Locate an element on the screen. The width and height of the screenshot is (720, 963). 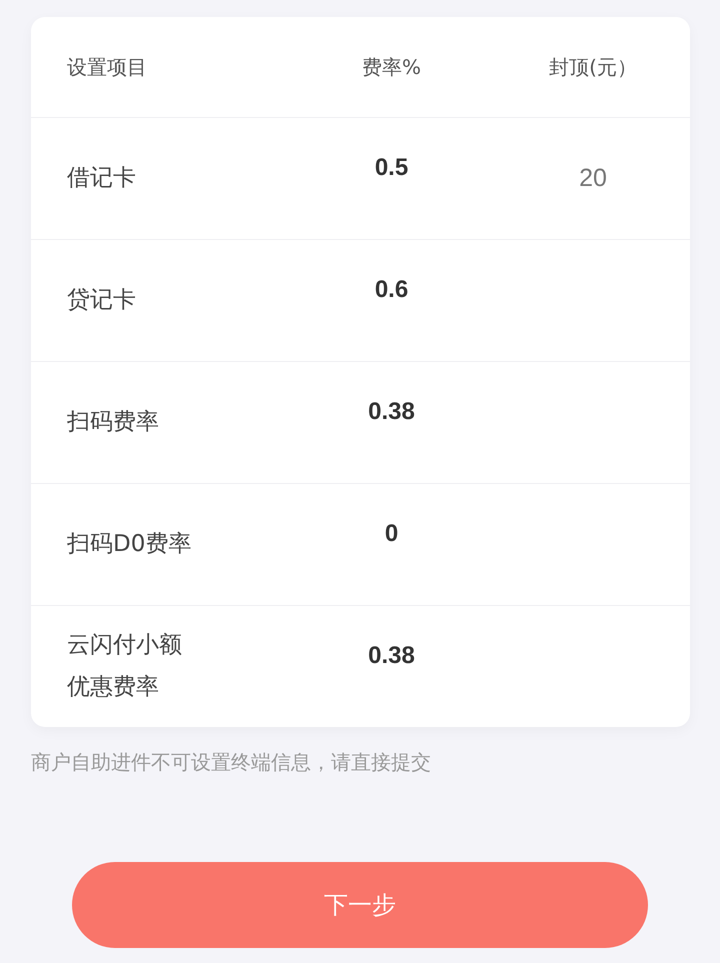
column-header: 封顶(元） is located at coordinates (593, 67).